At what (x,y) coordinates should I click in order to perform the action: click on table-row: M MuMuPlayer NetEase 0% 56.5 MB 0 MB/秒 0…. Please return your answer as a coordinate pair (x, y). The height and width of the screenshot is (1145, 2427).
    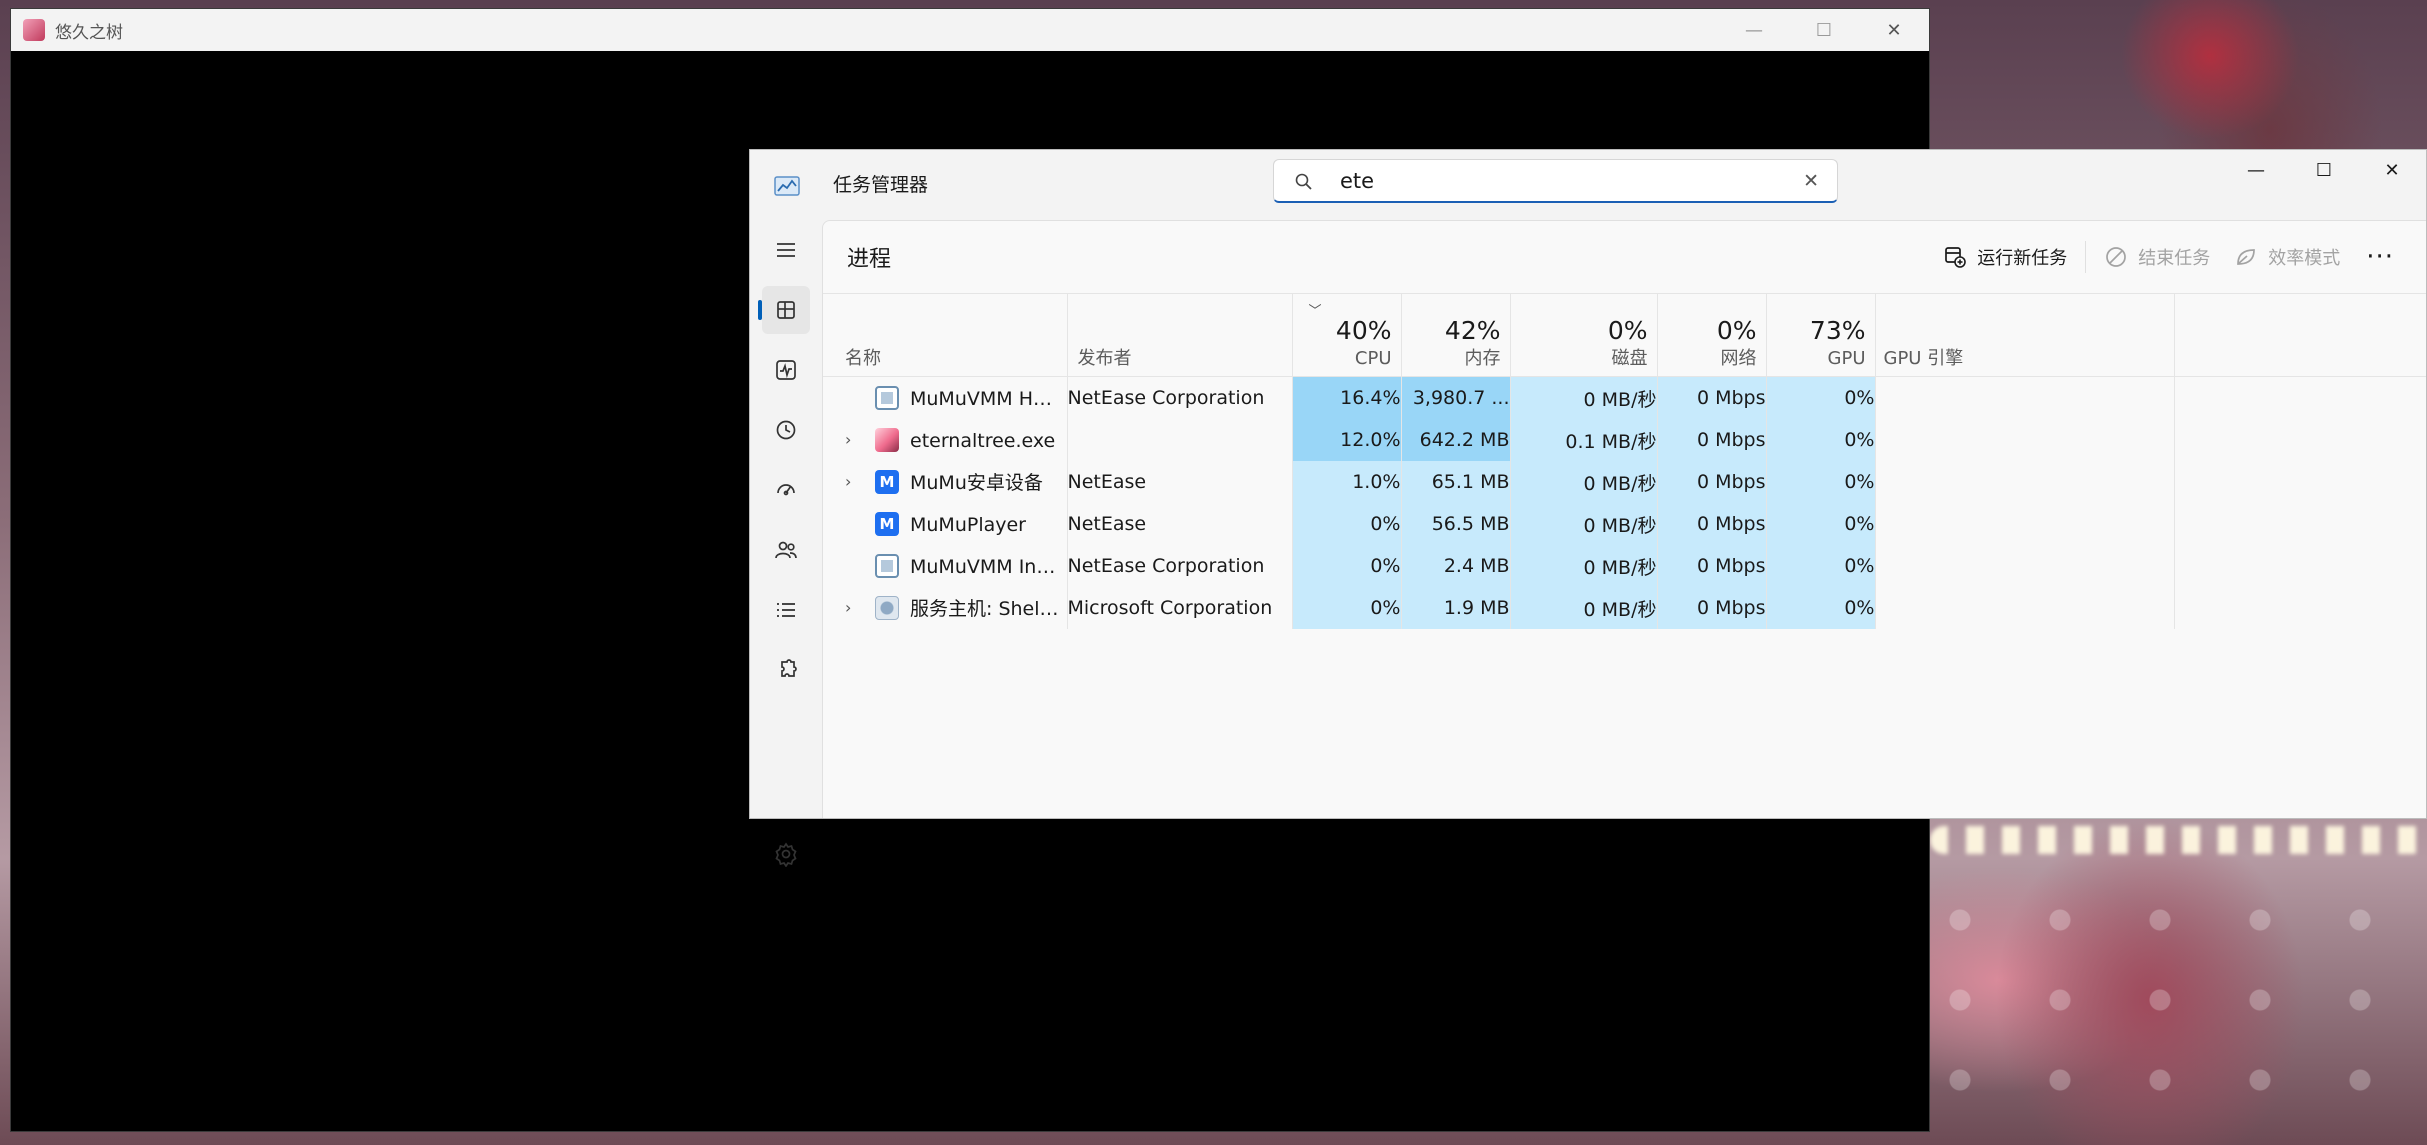
    Looking at the image, I should click on (1624, 524).